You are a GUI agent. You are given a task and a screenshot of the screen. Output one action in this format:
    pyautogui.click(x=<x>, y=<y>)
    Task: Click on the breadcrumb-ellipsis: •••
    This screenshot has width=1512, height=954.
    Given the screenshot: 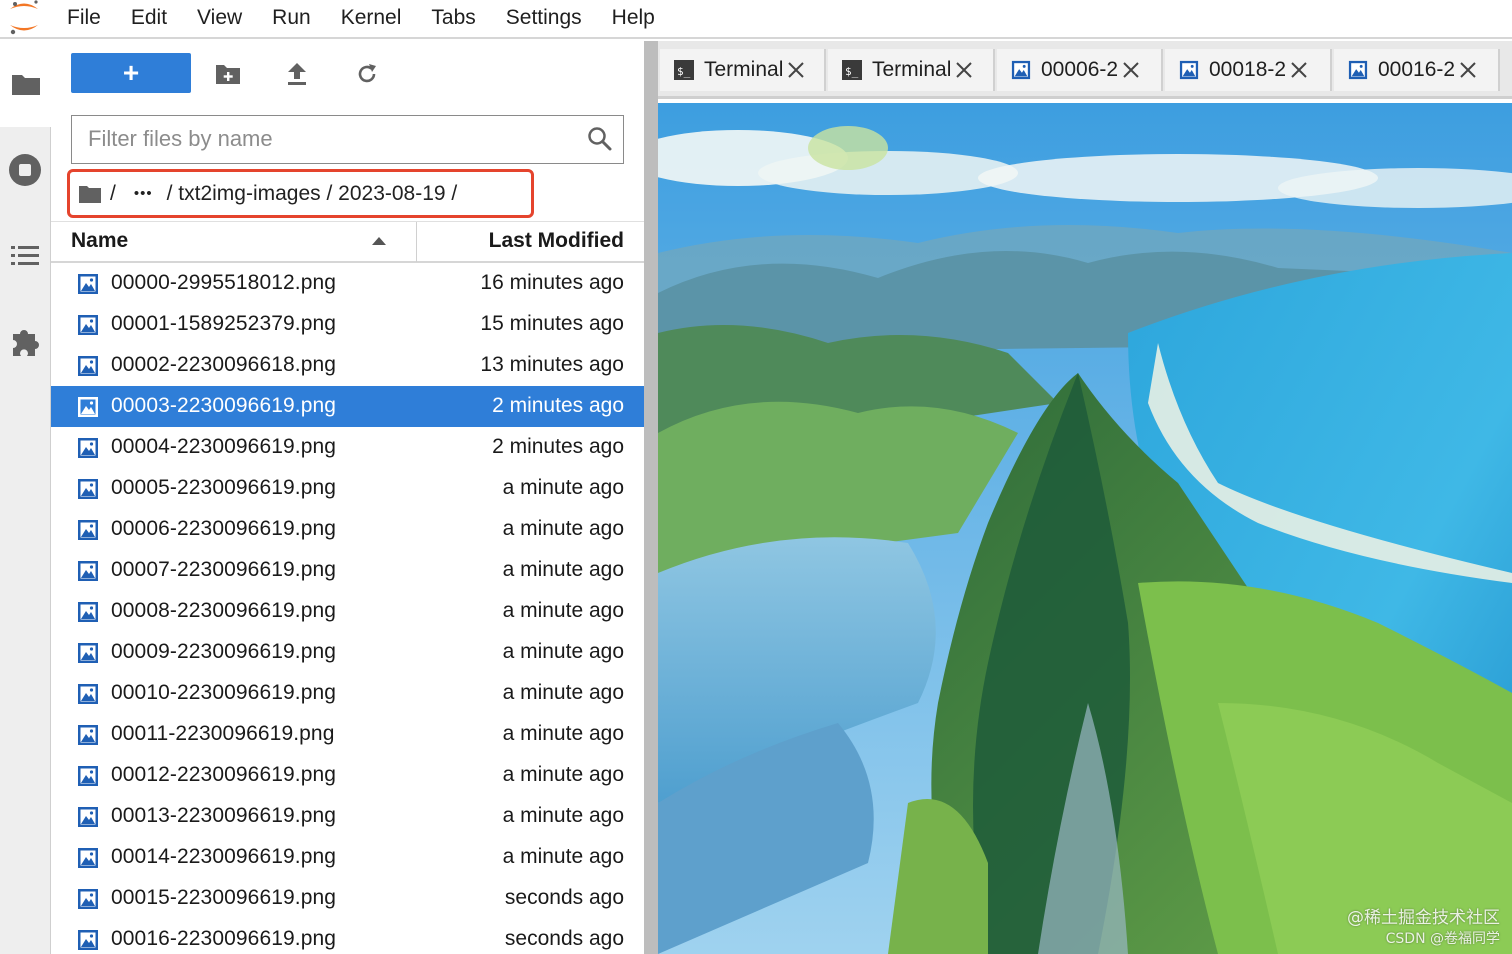 What is the action you would take?
    pyautogui.click(x=143, y=193)
    